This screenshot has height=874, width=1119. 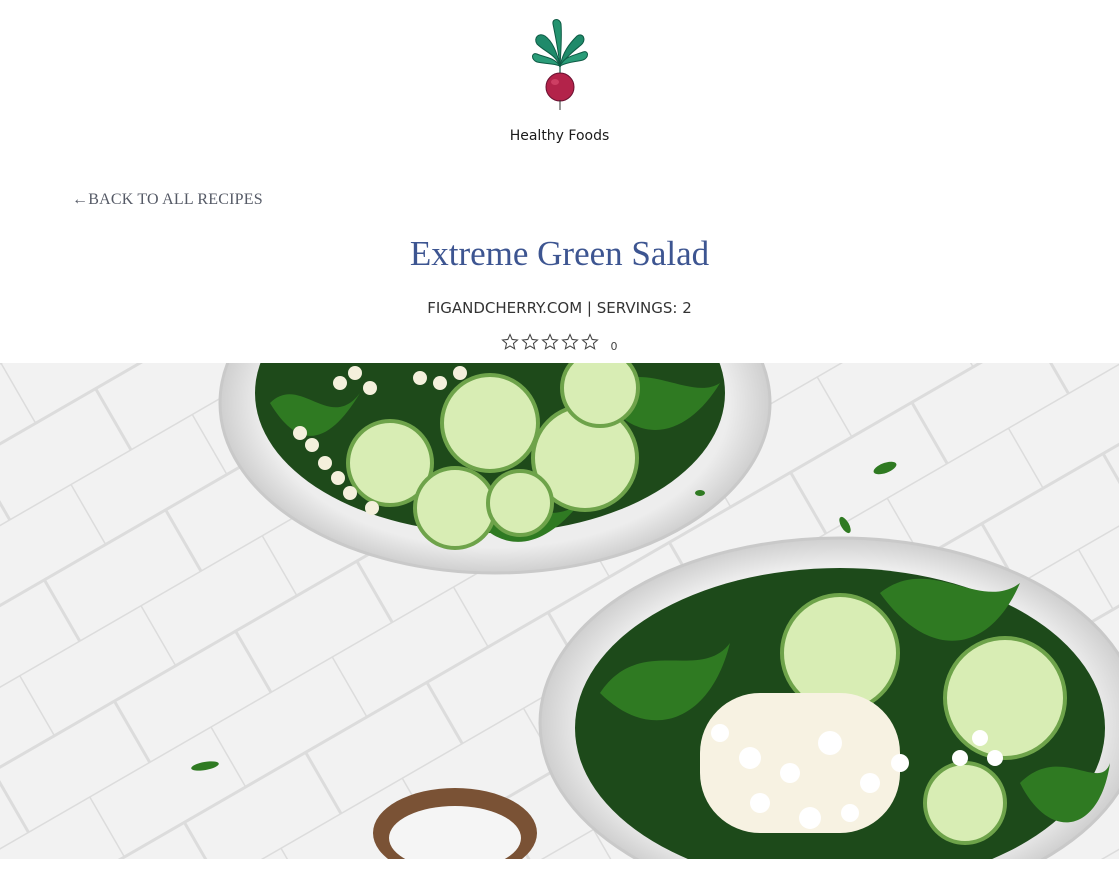 I want to click on rating-stars, so click(x=550, y=341).